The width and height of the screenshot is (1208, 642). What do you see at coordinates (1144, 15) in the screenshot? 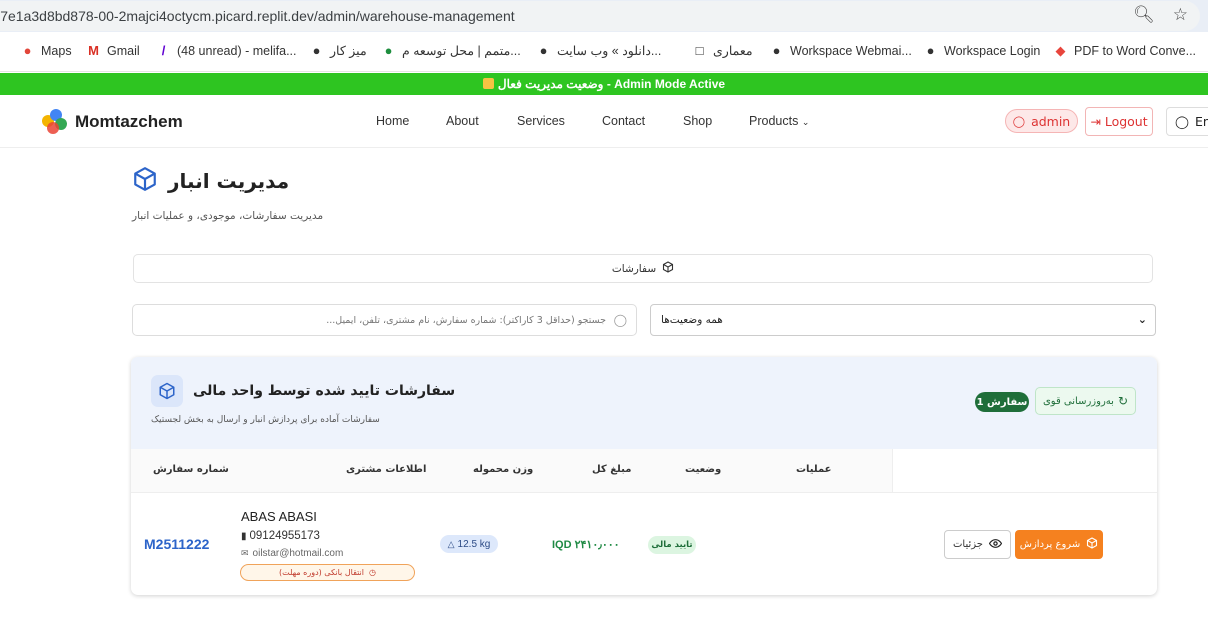
I see `zoom-icon: 🔍︎` at bounding box center [1144, 15].